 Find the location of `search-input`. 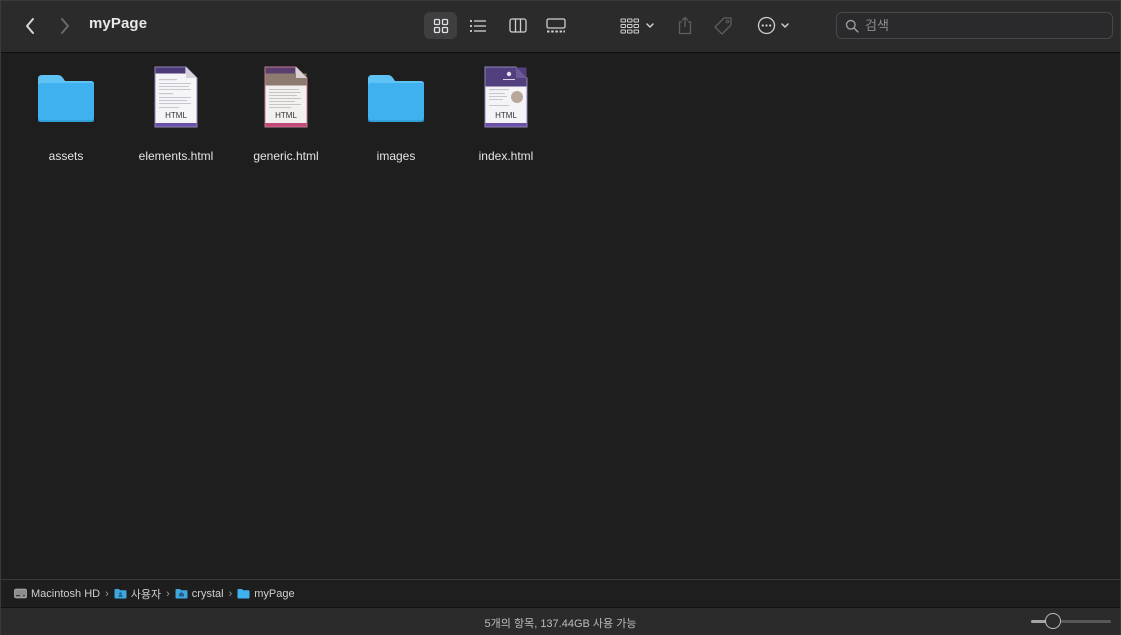

search-input is located at coordinates (980, 25).